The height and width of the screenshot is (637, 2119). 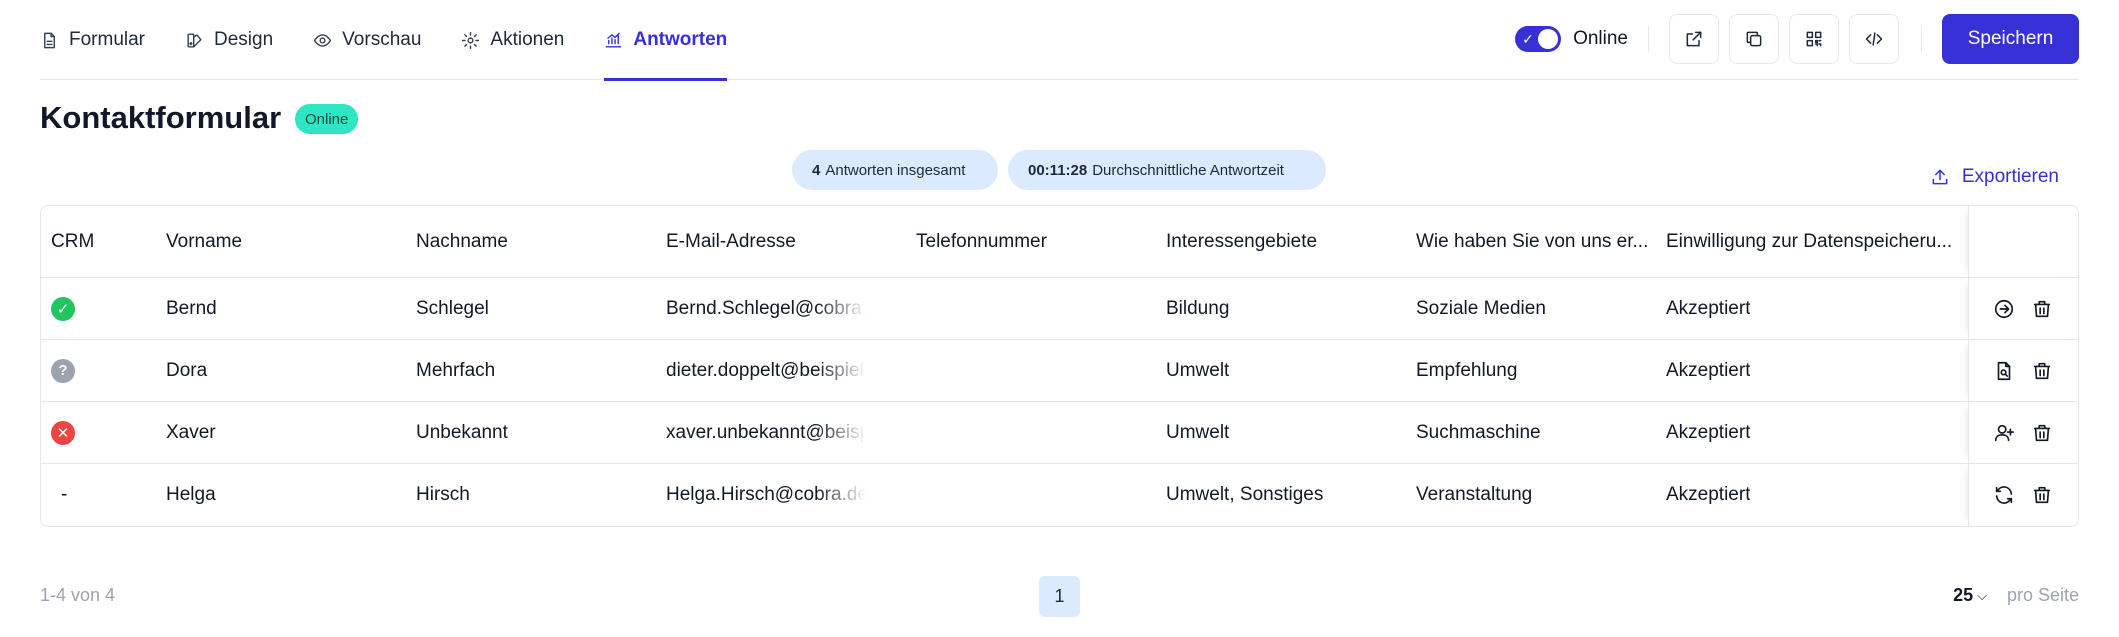 What do you see at coordinates (1548, 39) in the screenshot?
I see `toggle-knob` at bounding box center [1548, 39].